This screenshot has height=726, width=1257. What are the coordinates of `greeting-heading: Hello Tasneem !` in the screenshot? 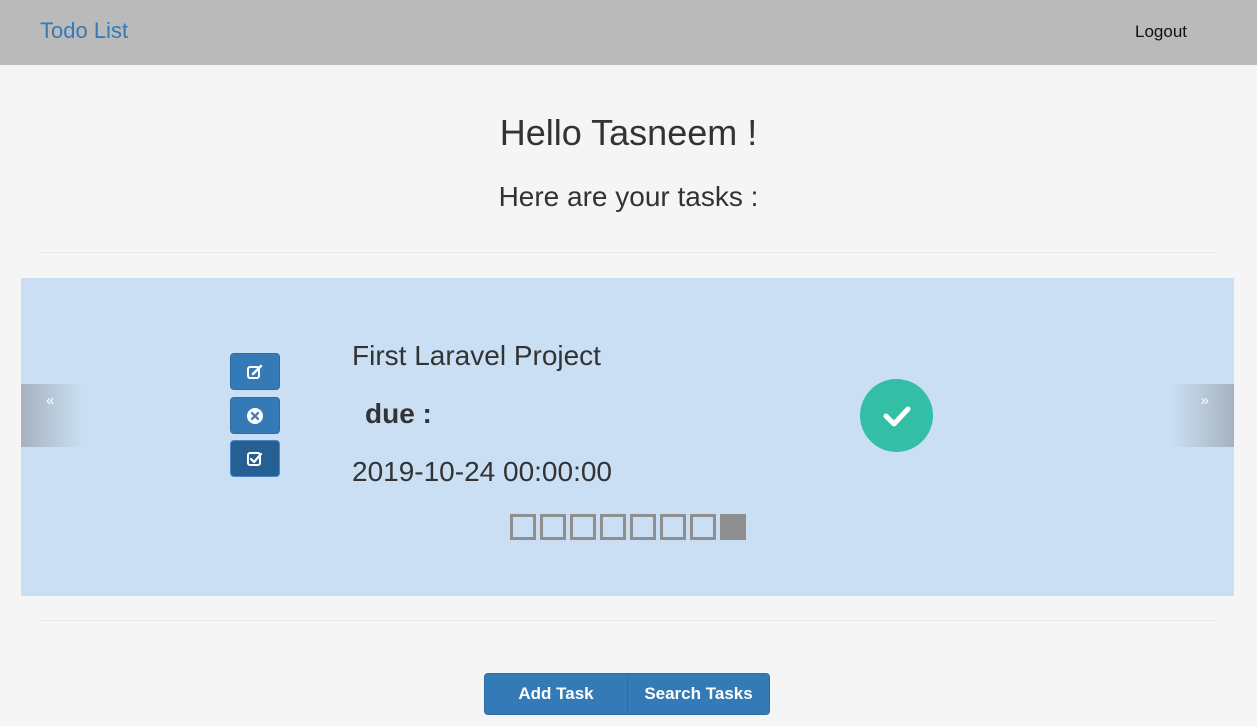 It's located at (628, 132).